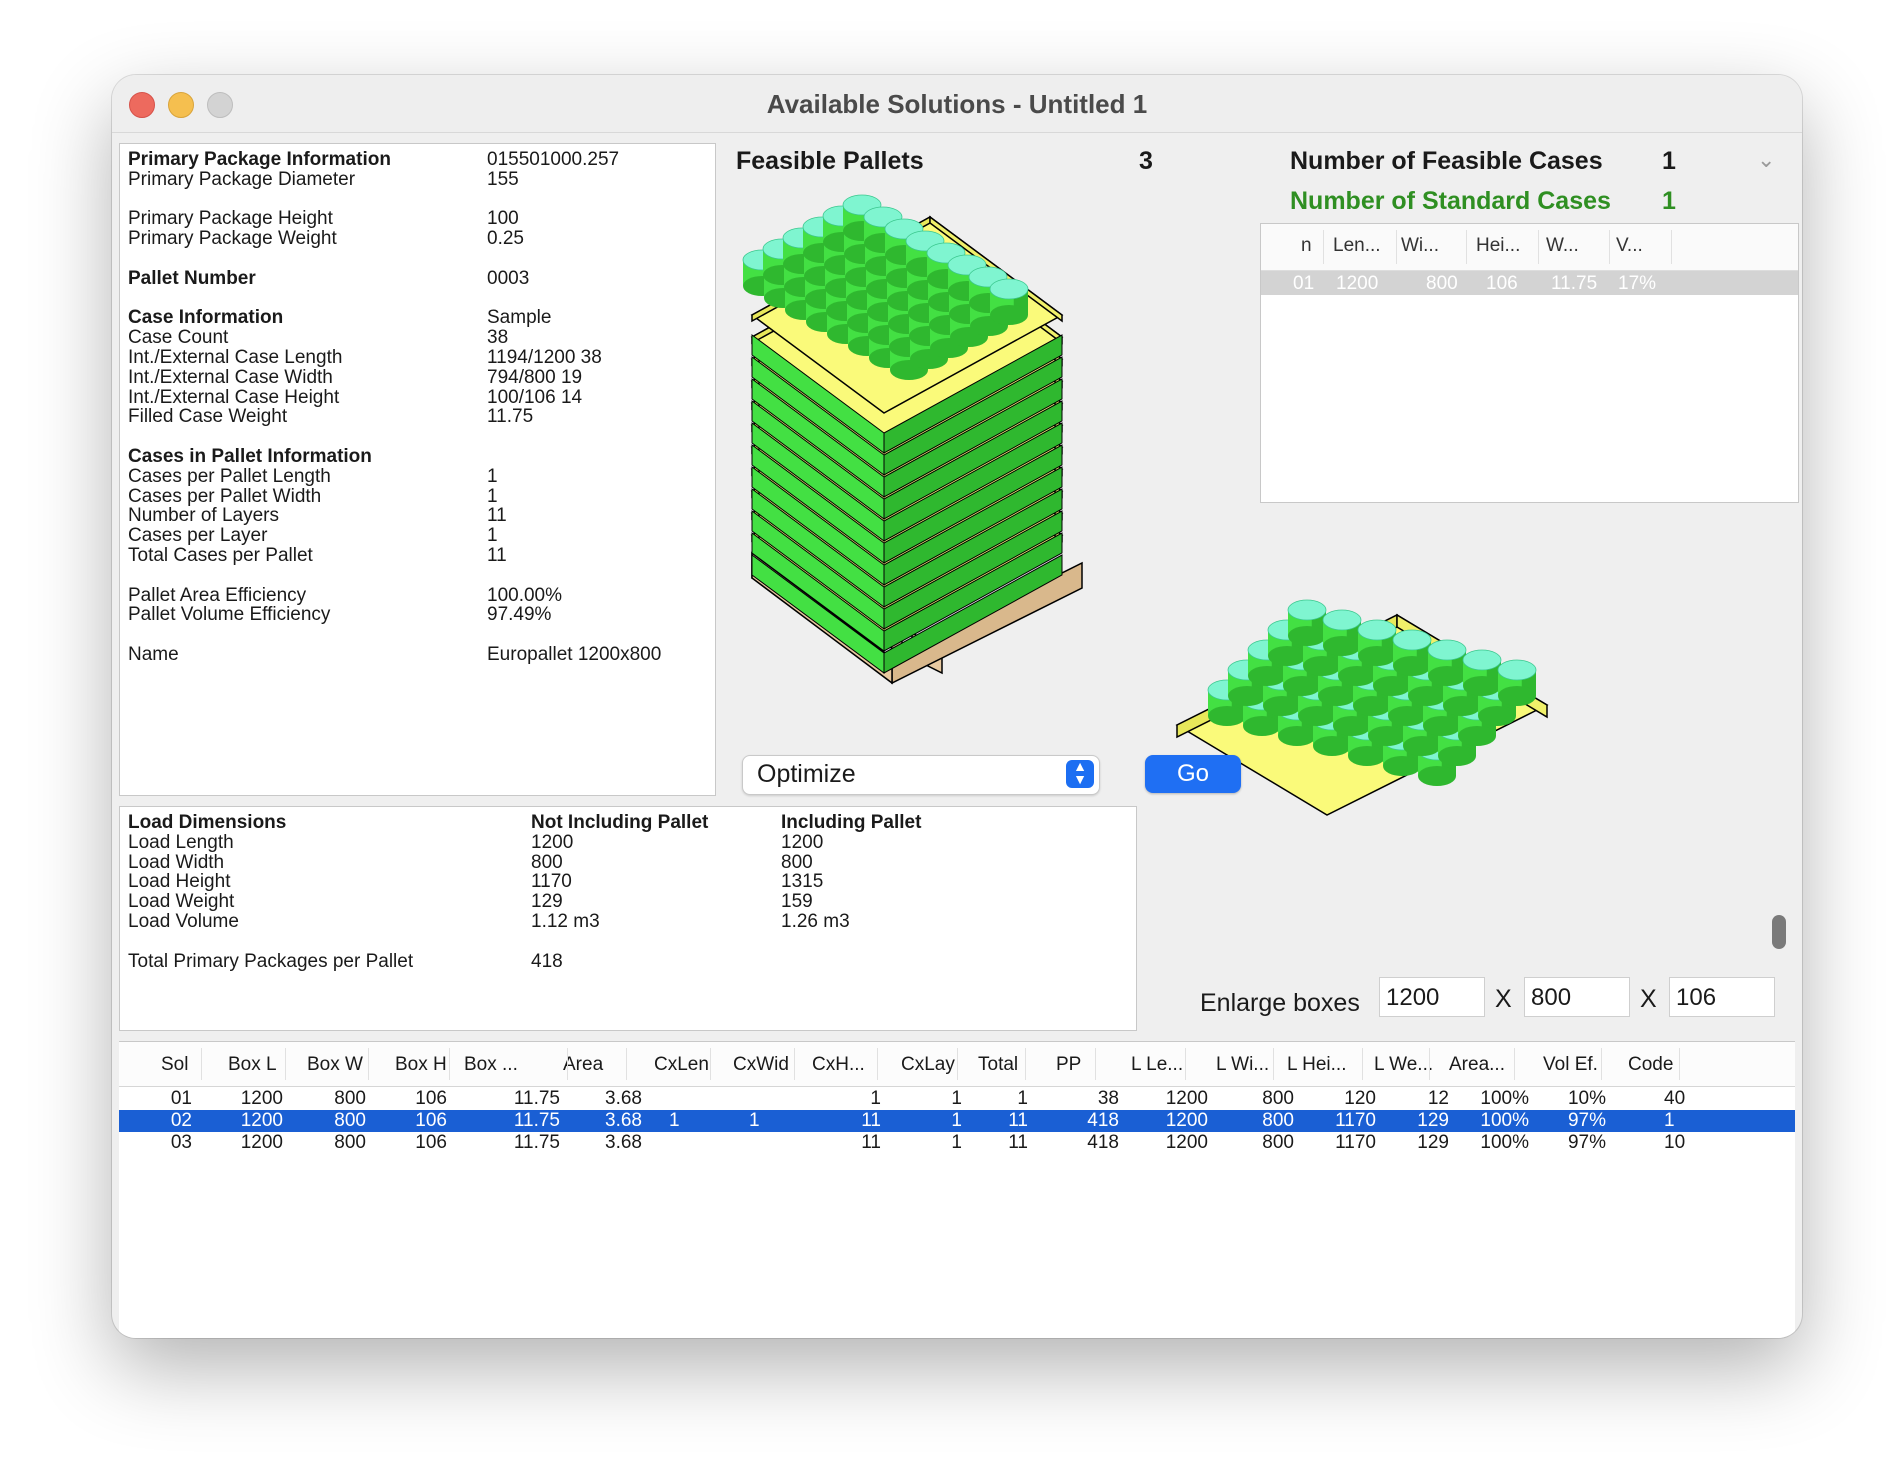 This screenshot has height=1480, width=1904. I want to click on solution-cell: 100%, so click(1504, 1098).